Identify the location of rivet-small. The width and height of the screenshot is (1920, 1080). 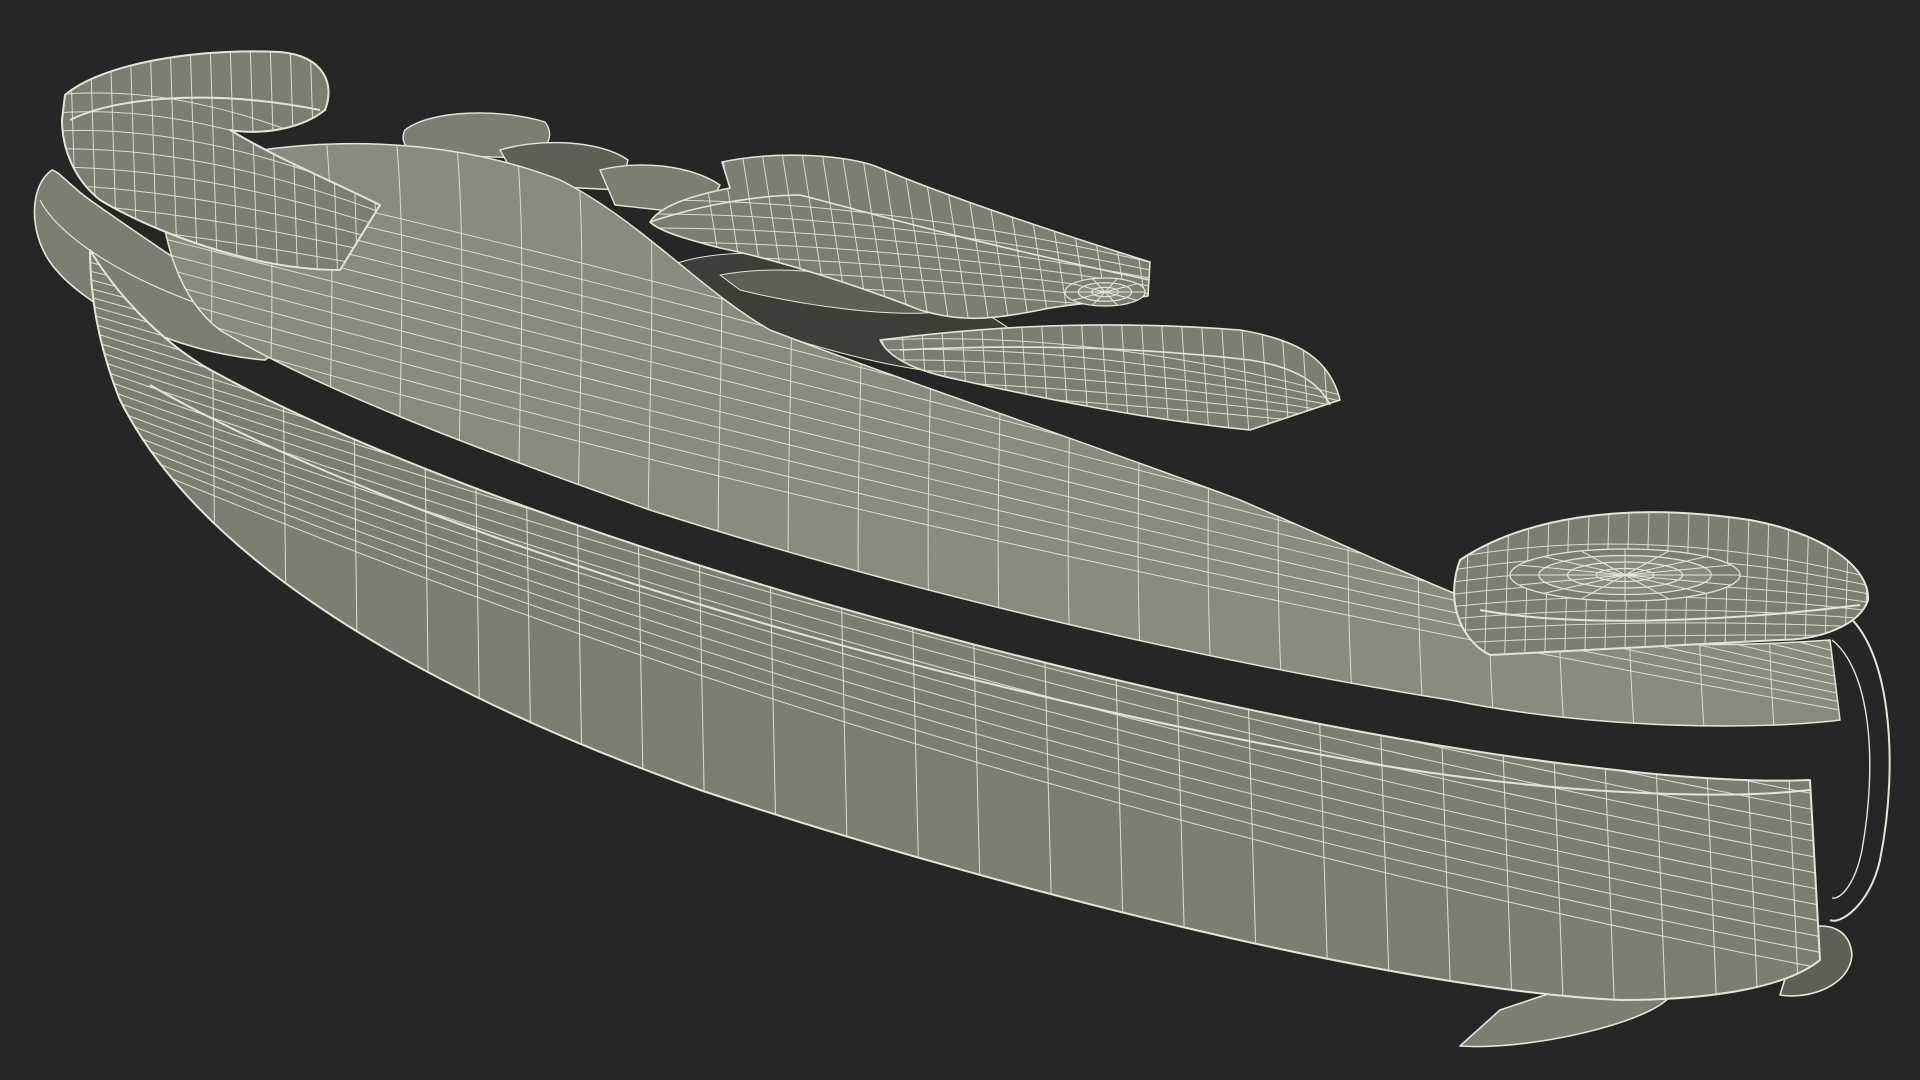
(1105, 292).